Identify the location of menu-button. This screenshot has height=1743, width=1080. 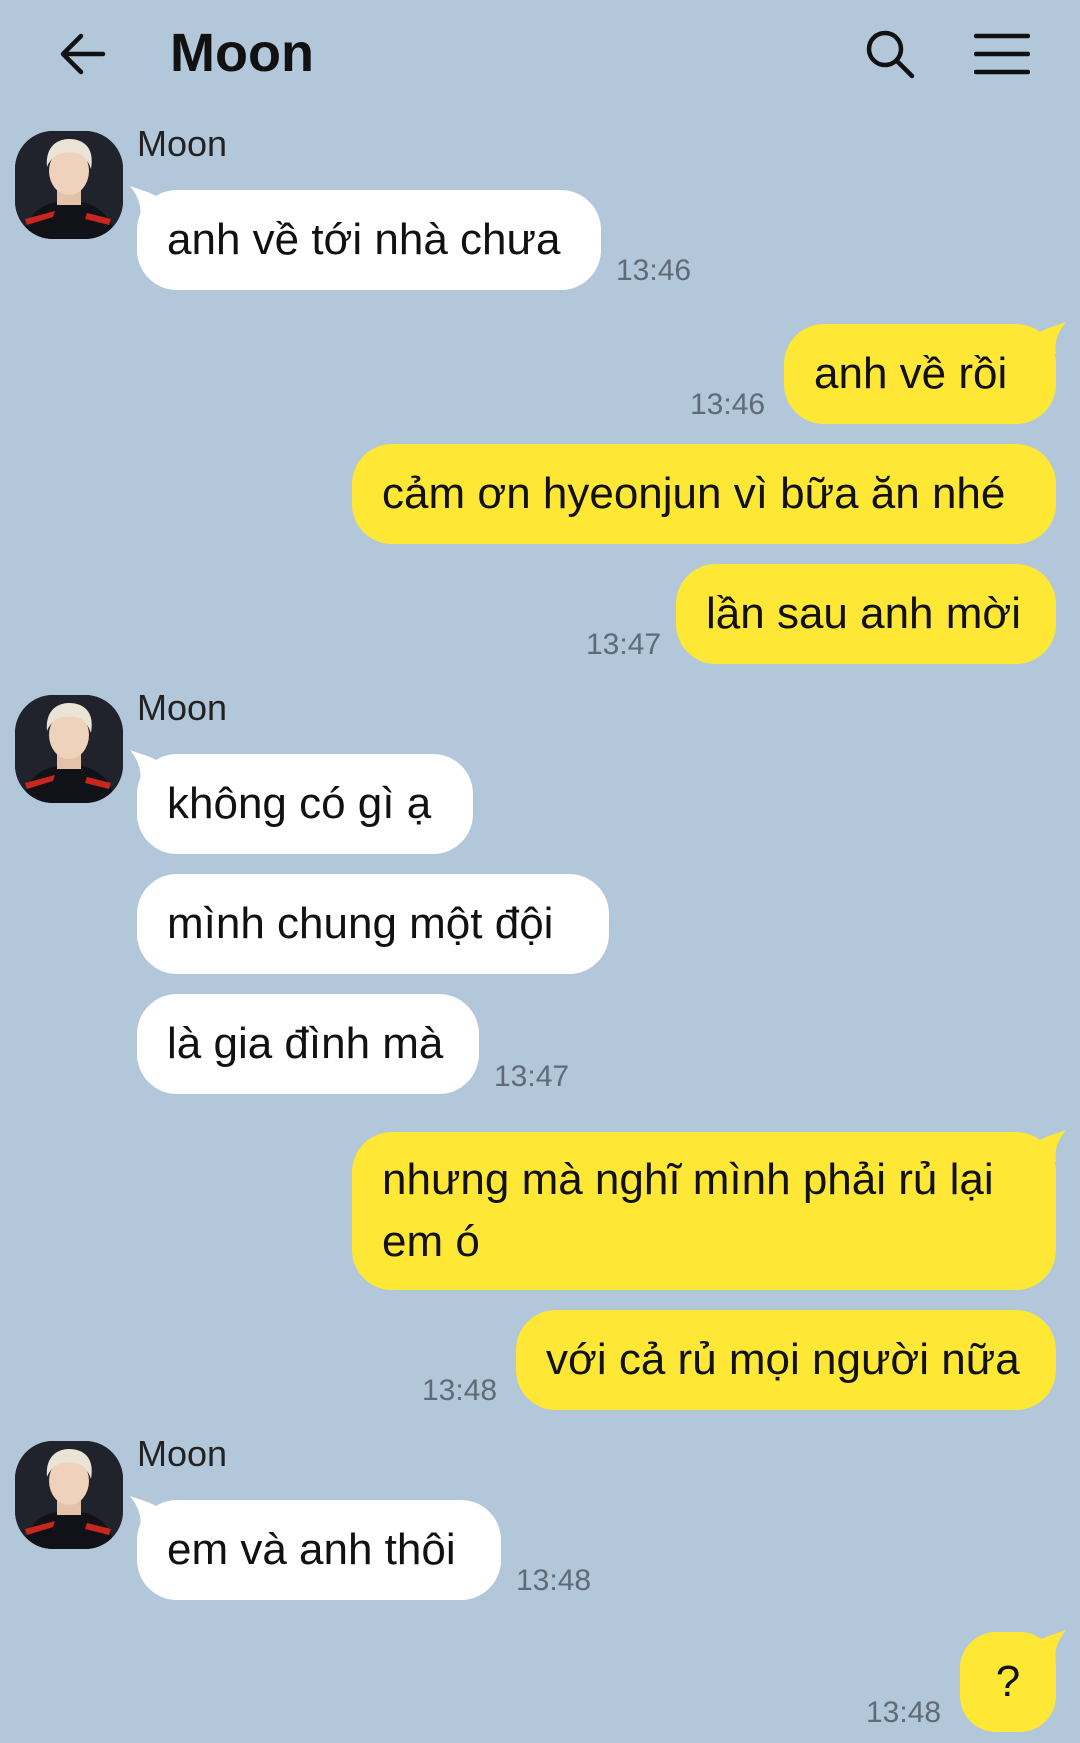
(1002, 54).